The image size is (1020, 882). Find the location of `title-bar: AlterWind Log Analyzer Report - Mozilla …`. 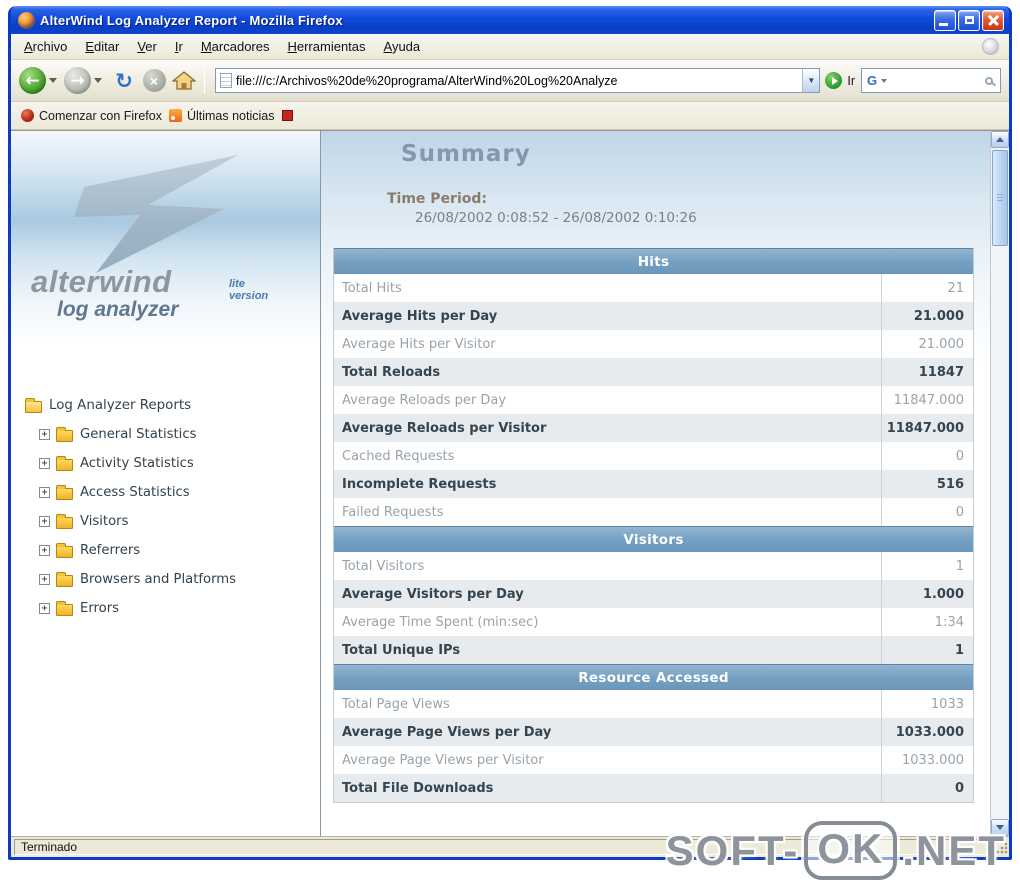

title-bar: AlterWind Log Analyzer Report - Mozilla … is located at coordinates (510, 20).